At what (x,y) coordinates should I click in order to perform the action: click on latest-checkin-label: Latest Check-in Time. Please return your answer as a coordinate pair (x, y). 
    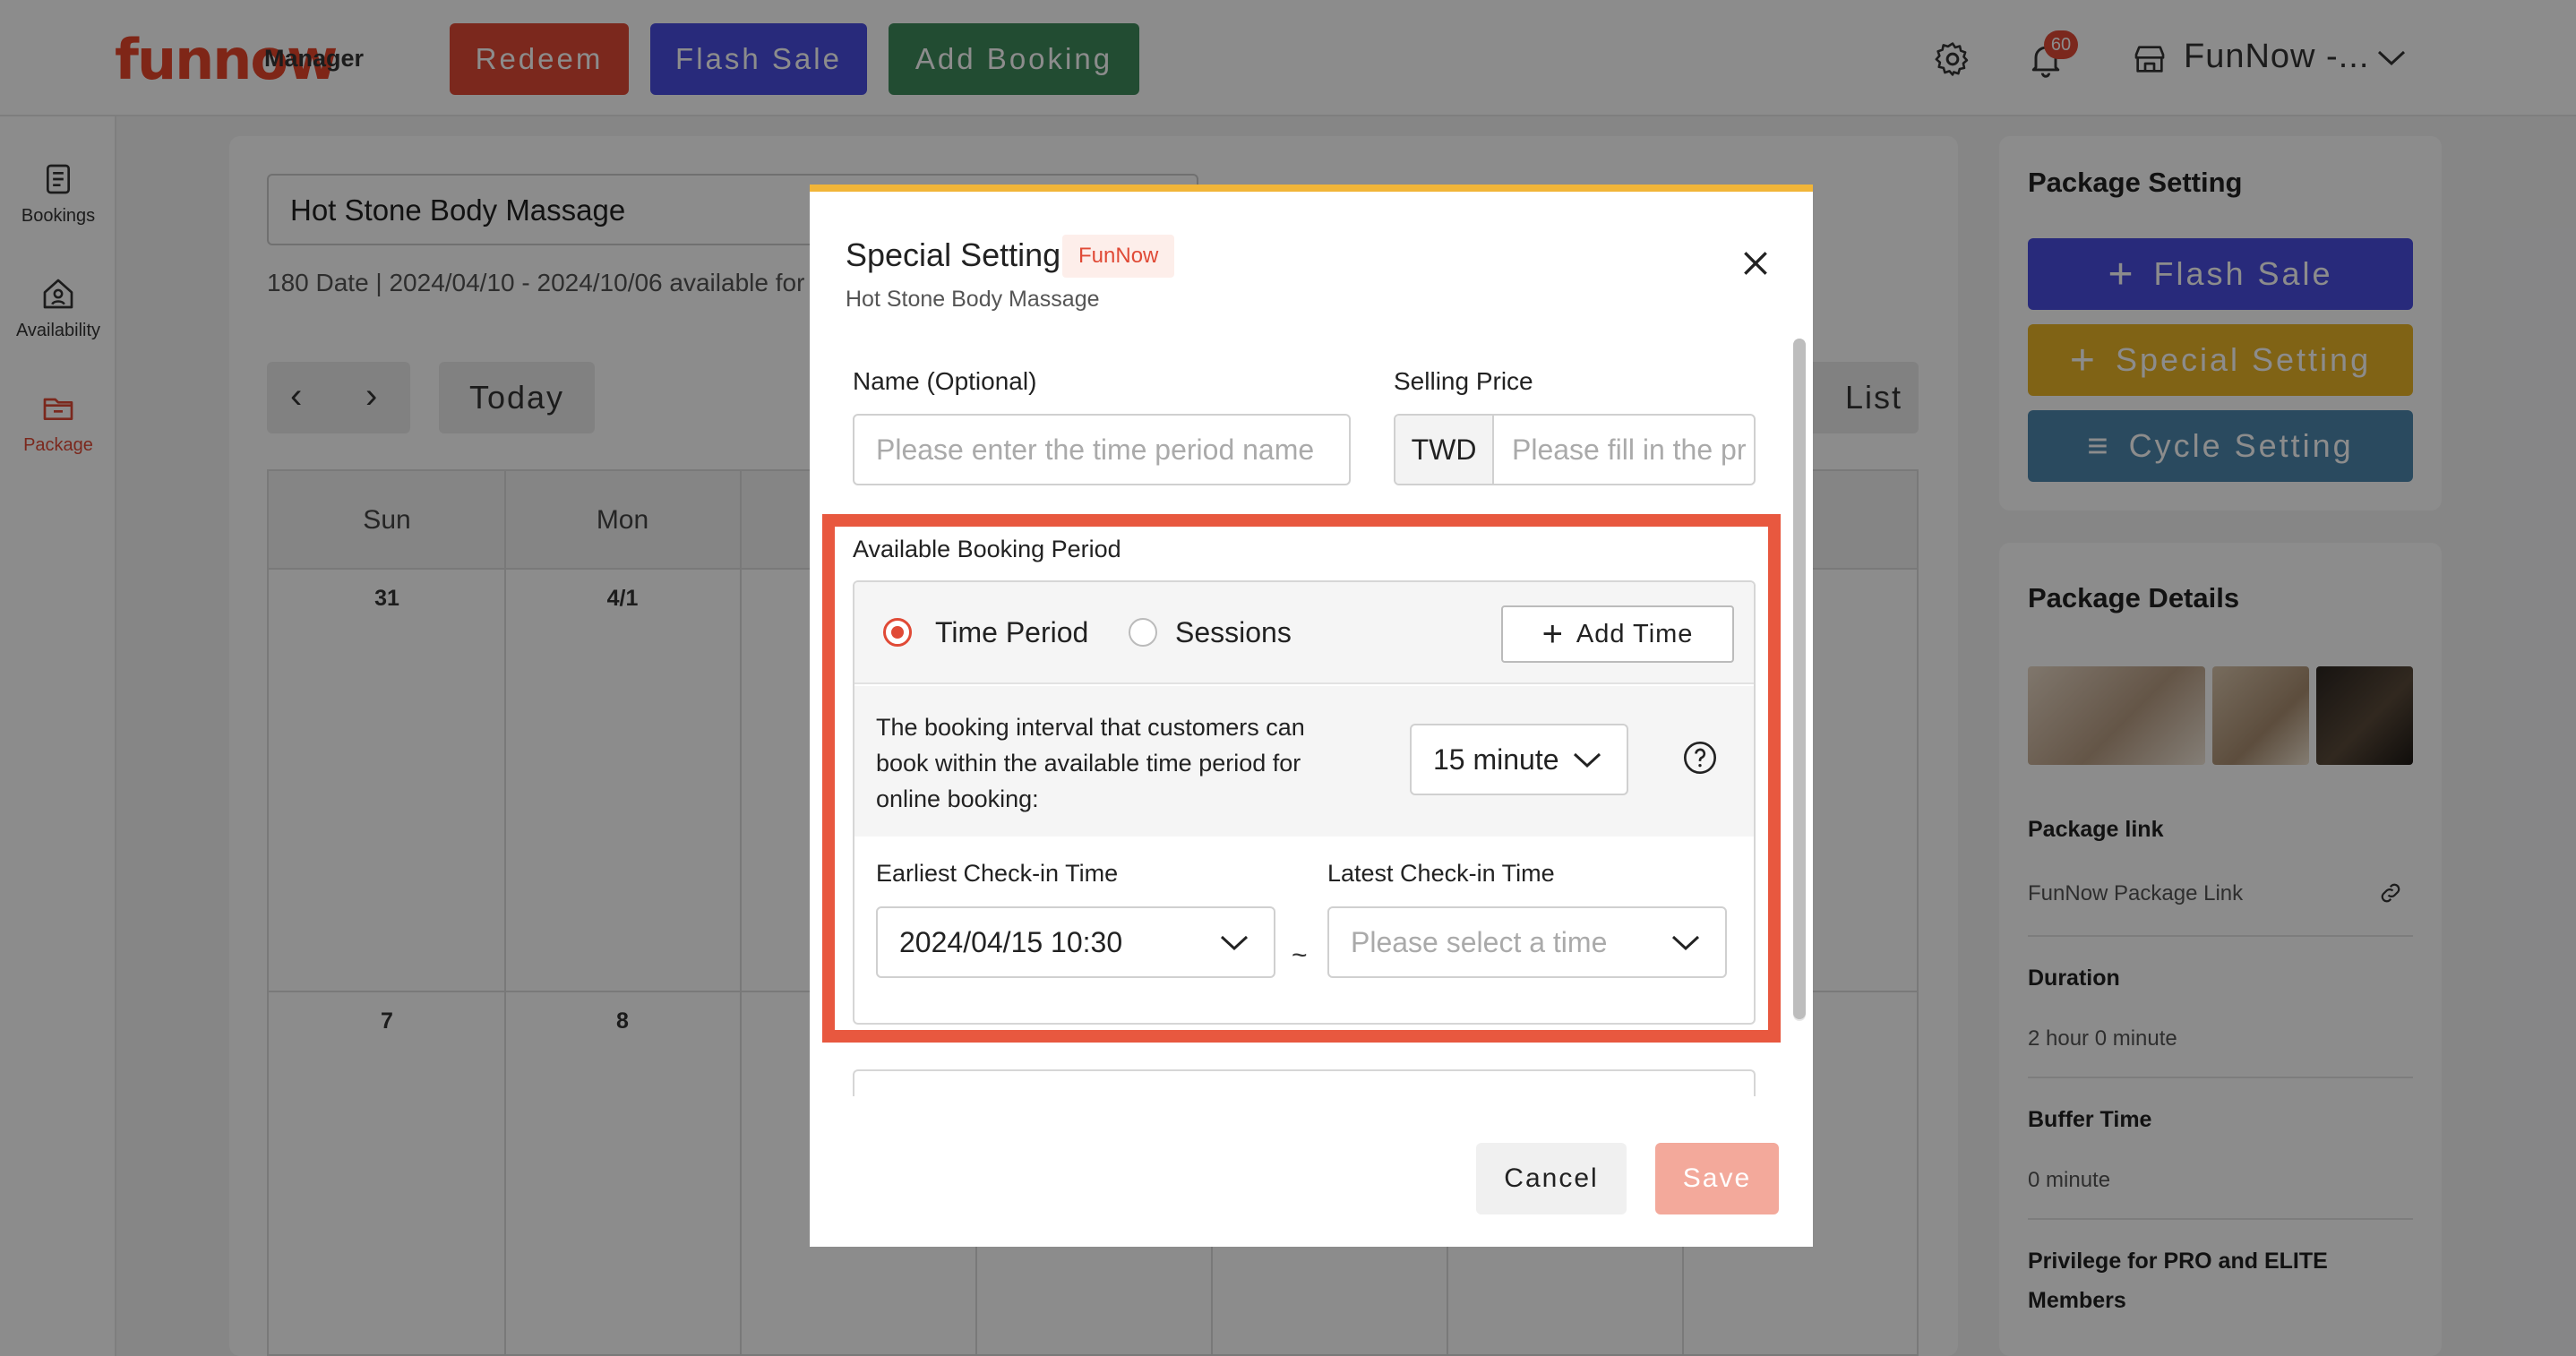
    Looking at the image, I should click on (1441, 873).